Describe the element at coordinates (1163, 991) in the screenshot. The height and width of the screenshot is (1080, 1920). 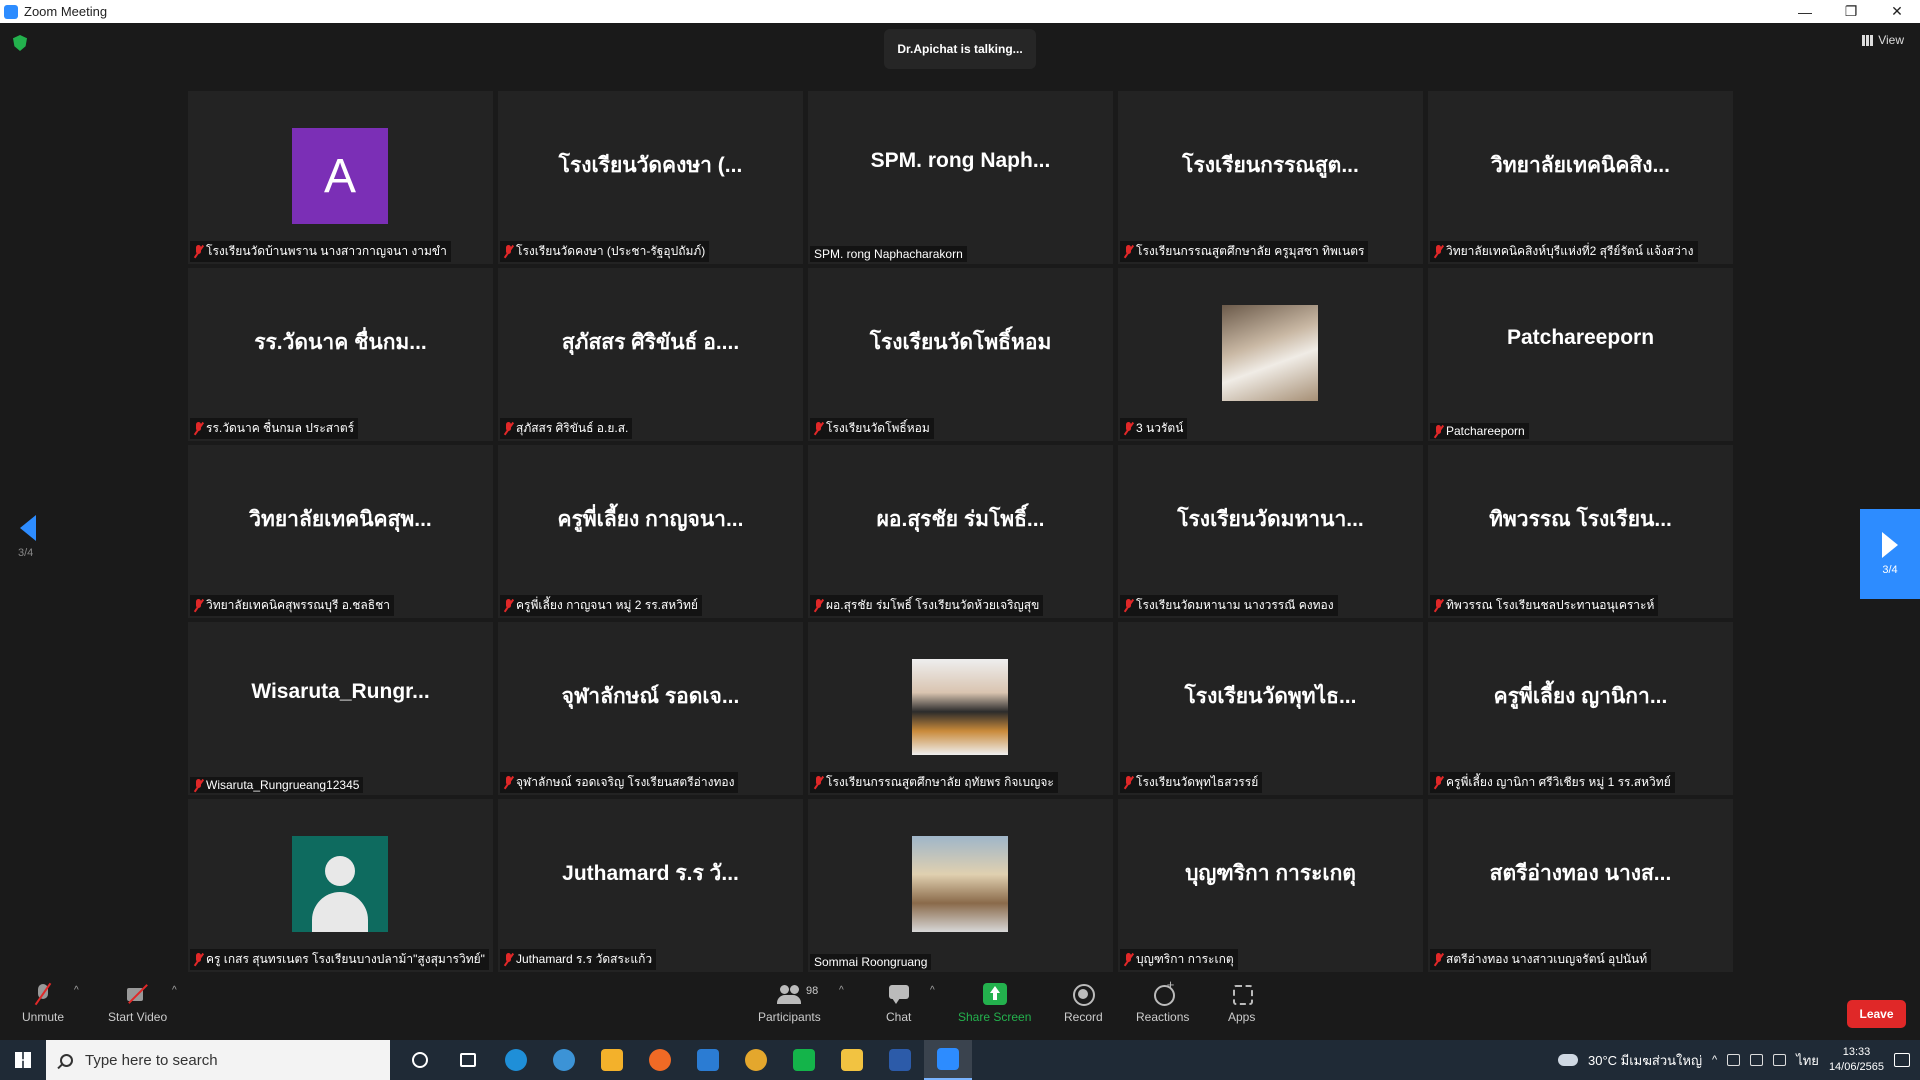
I see `reactions-icon` at that location.